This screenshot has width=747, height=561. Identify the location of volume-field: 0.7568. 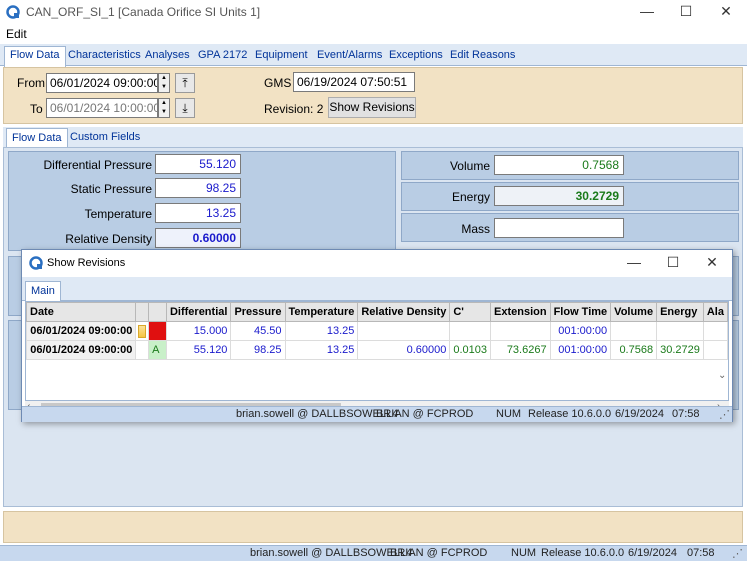
(559, 165).